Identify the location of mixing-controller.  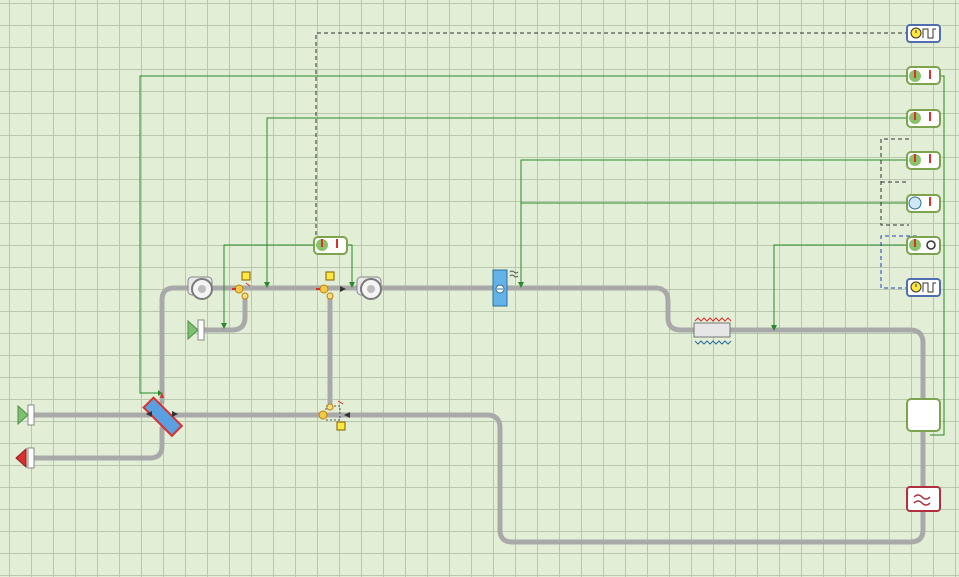
(330, 245).